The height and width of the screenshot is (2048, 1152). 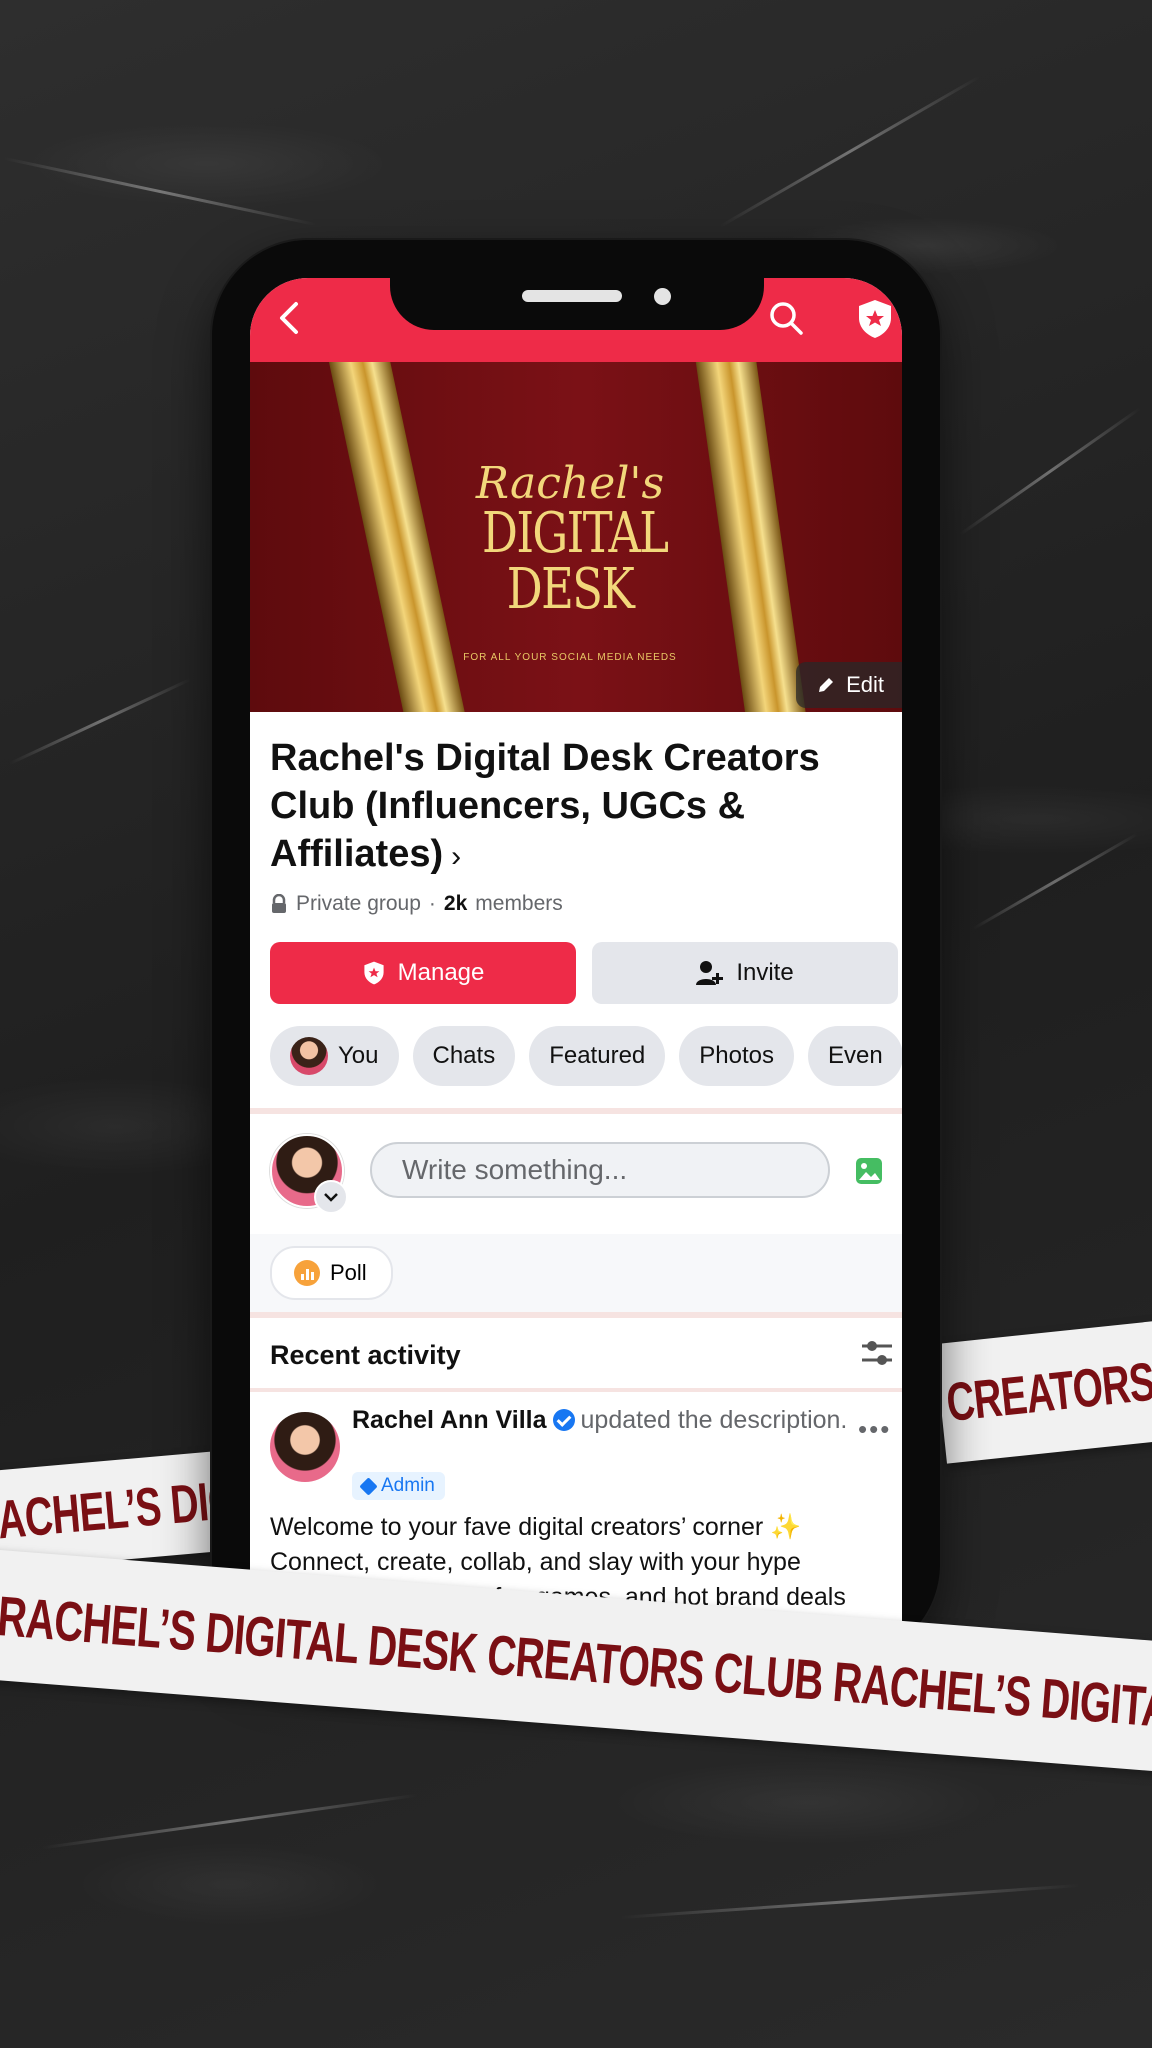 I want to click on poll-label: Poll, so click(x=348, y=1272).